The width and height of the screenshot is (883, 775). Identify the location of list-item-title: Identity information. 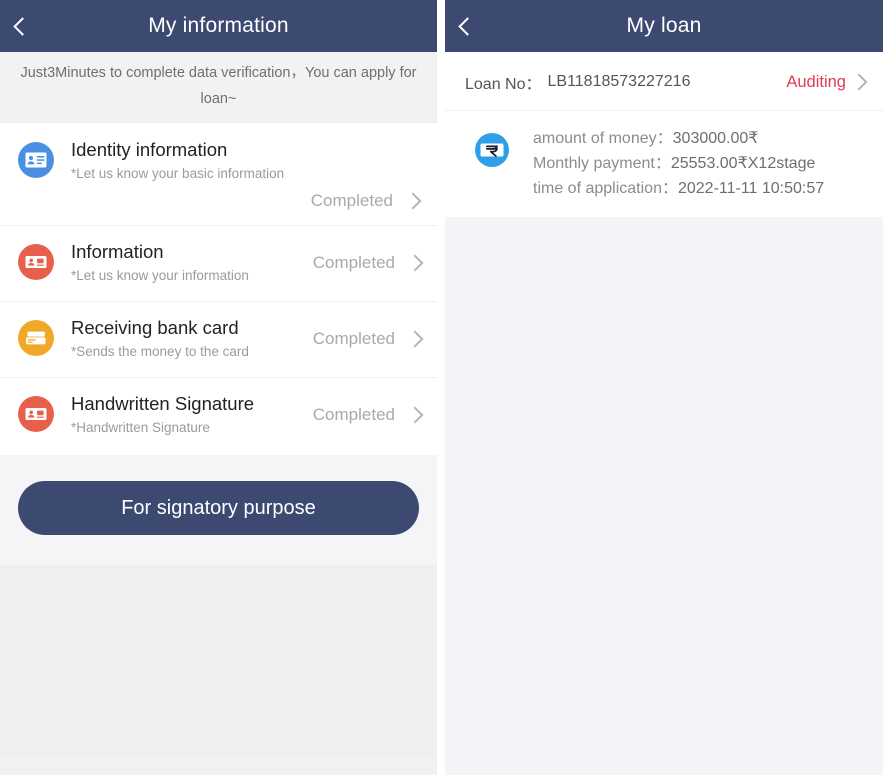
(149, 149).